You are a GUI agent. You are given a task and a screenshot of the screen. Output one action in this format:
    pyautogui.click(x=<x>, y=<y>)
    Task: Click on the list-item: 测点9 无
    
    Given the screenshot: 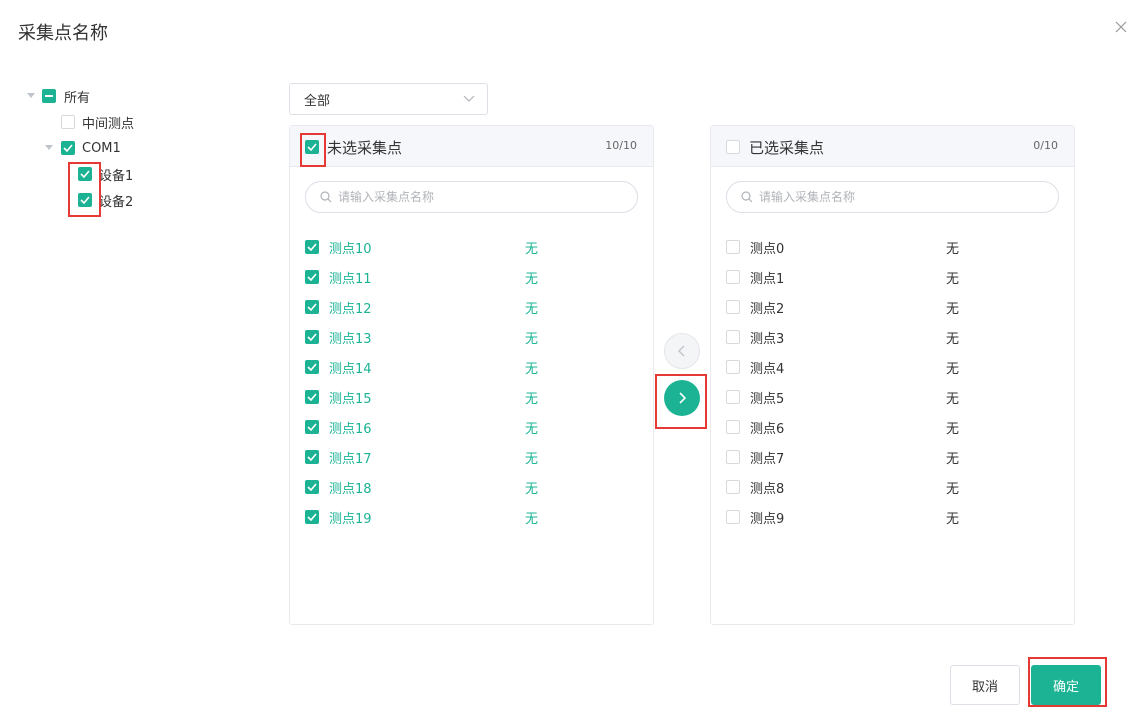 What is the action you would take?
    pyautogui.click(x=896, y=517)
    